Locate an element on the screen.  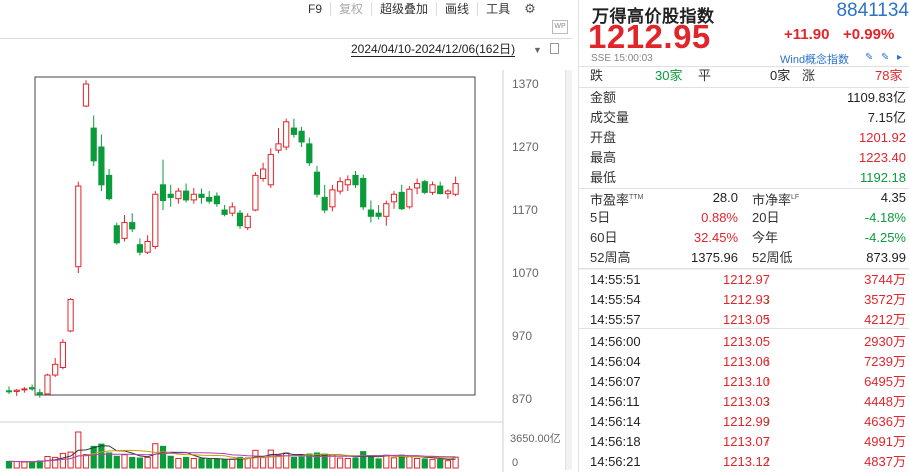
pb-sup: LF is located at coordinates (795, 197).